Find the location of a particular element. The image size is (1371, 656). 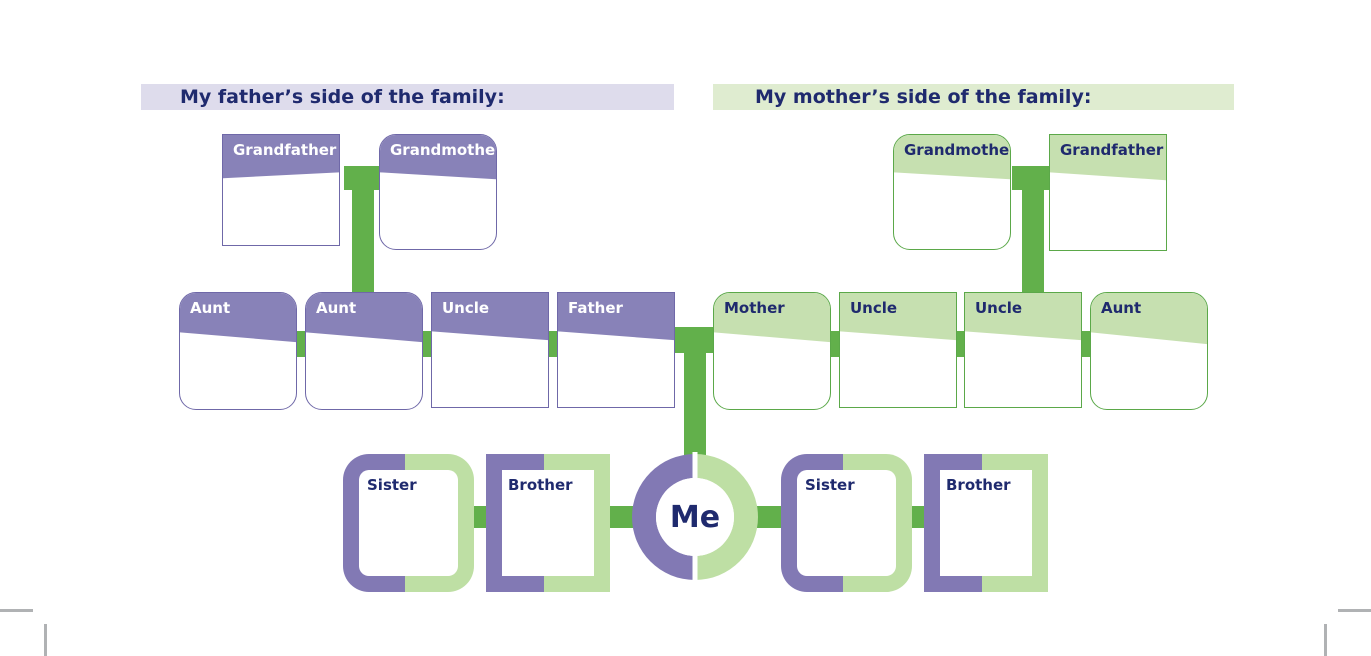

card-mother-grandfather: Grandfather is located at coordinates (1108, 192).